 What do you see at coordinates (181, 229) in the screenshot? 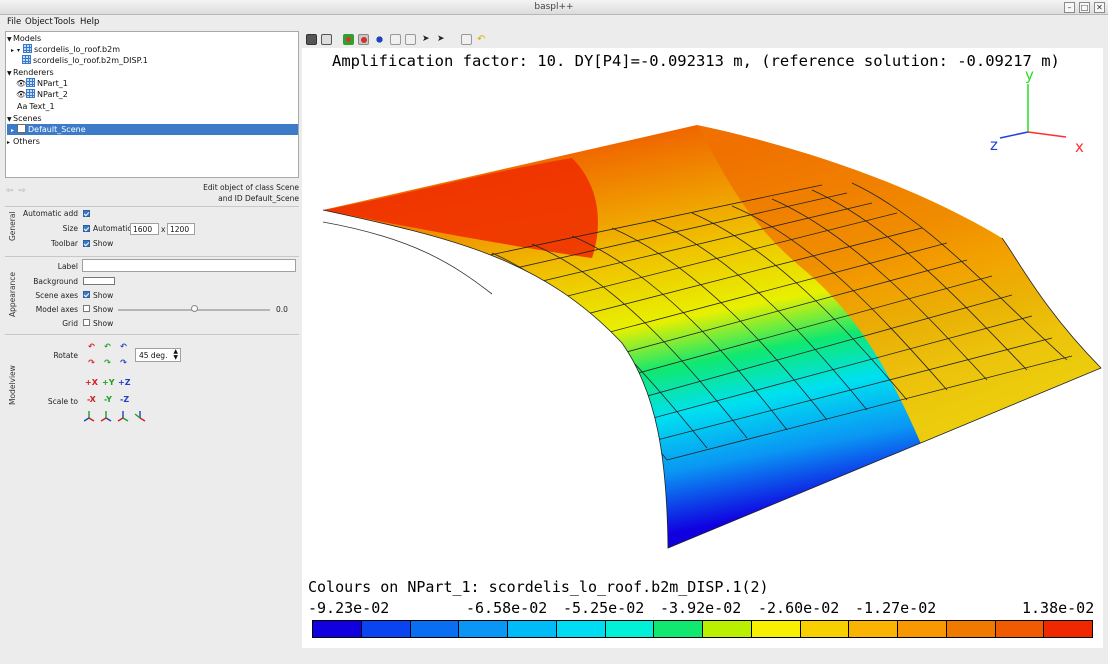
I see `height-input: 1200` at bounding box center [181, 229].